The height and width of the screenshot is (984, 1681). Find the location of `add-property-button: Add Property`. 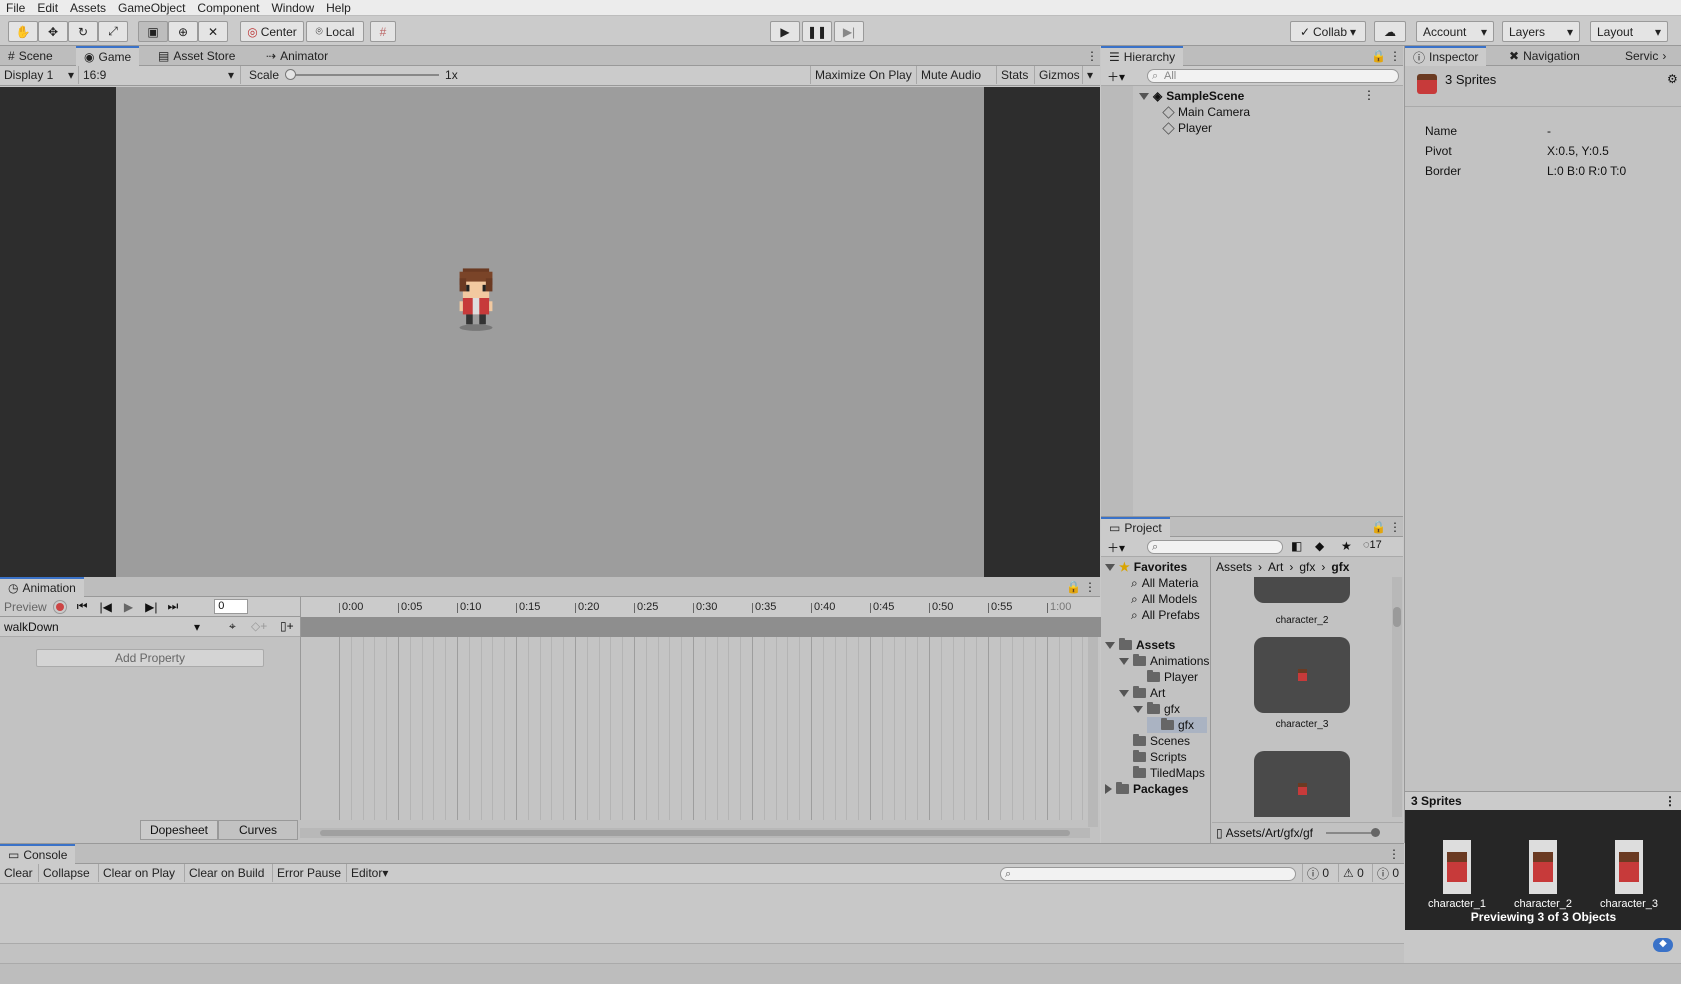

add-property-button: Add Property is located at coordinates (150, 658).